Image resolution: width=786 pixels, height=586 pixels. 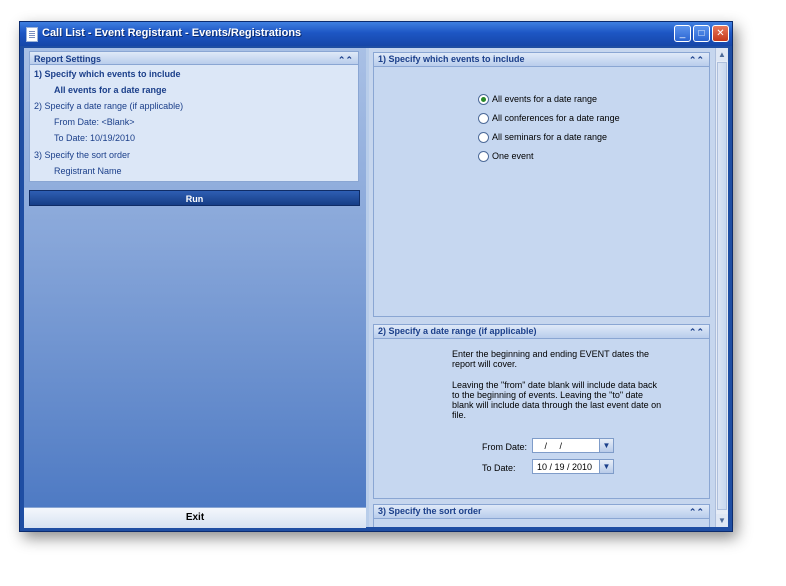 I want to click on maximize-button: □, so click(x=701, y=33).